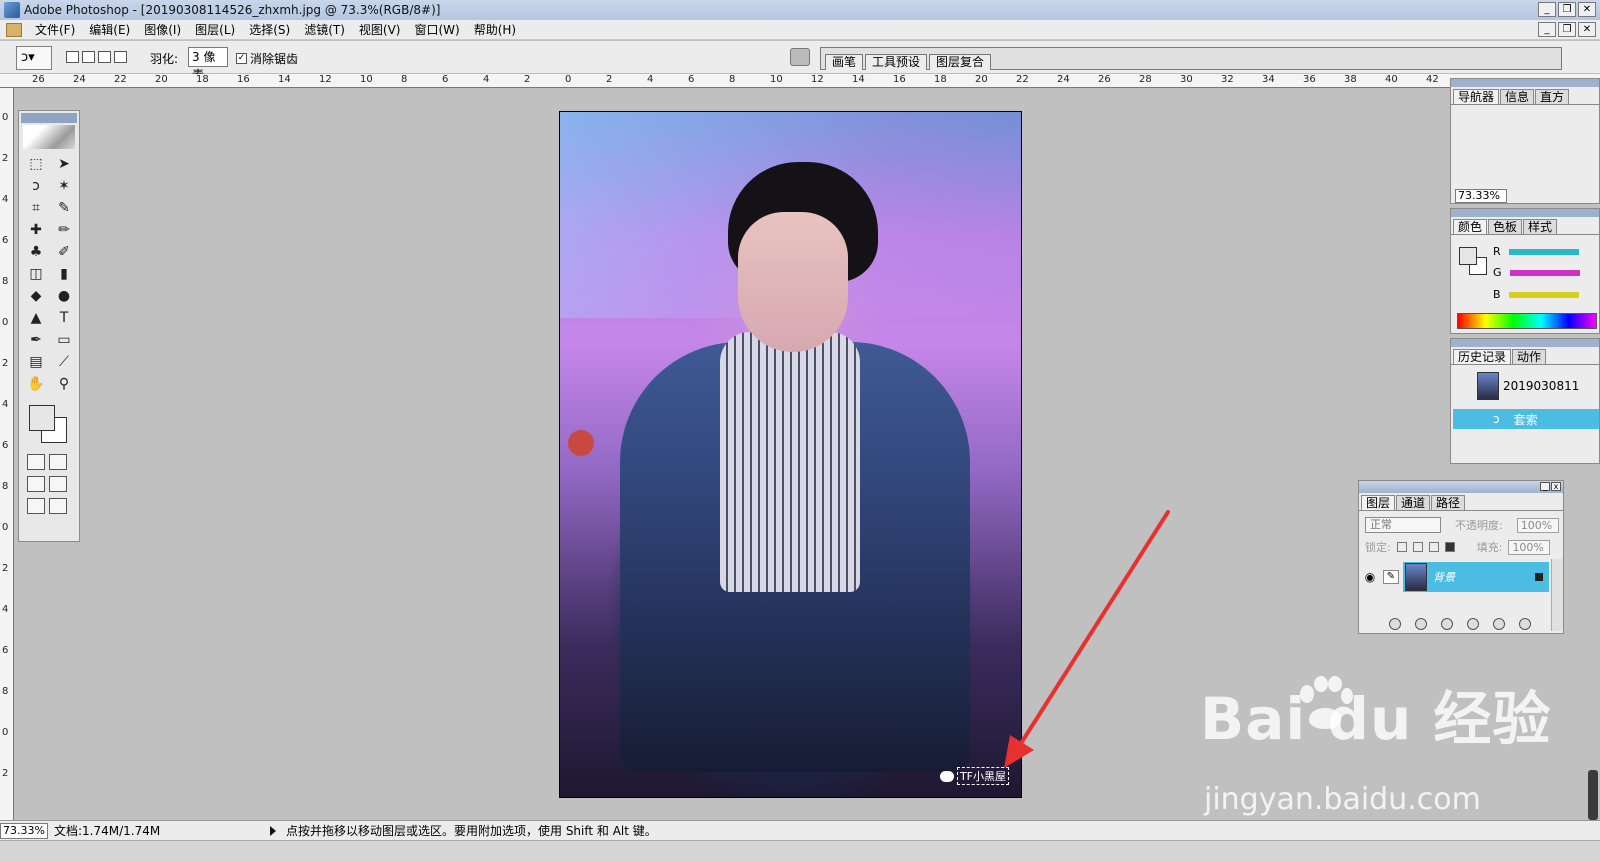 This screenshot has width=1600, height=862. I want to click on baidu-logo-text: Bai du 经验, so click(1376, 719).